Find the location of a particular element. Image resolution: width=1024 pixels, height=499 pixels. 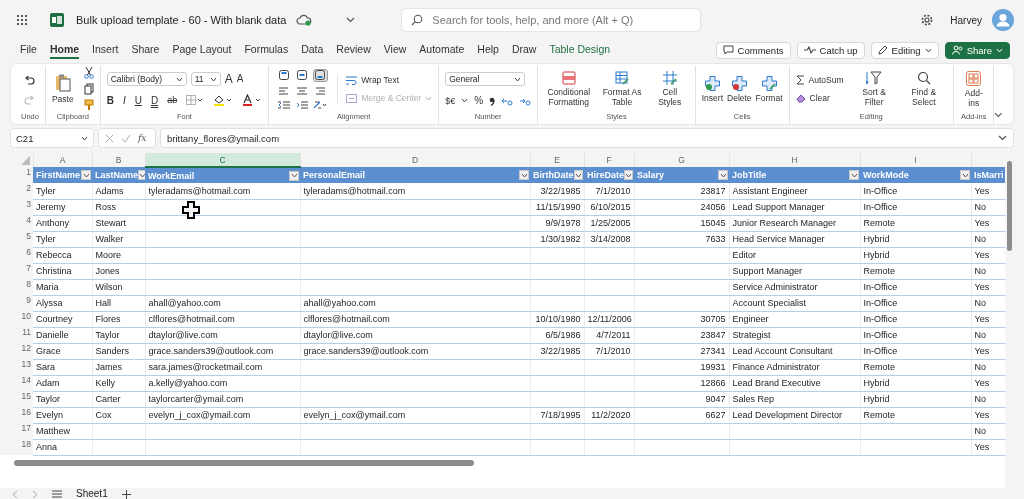

menu-tab: Data is located at coordinates (312, 50).